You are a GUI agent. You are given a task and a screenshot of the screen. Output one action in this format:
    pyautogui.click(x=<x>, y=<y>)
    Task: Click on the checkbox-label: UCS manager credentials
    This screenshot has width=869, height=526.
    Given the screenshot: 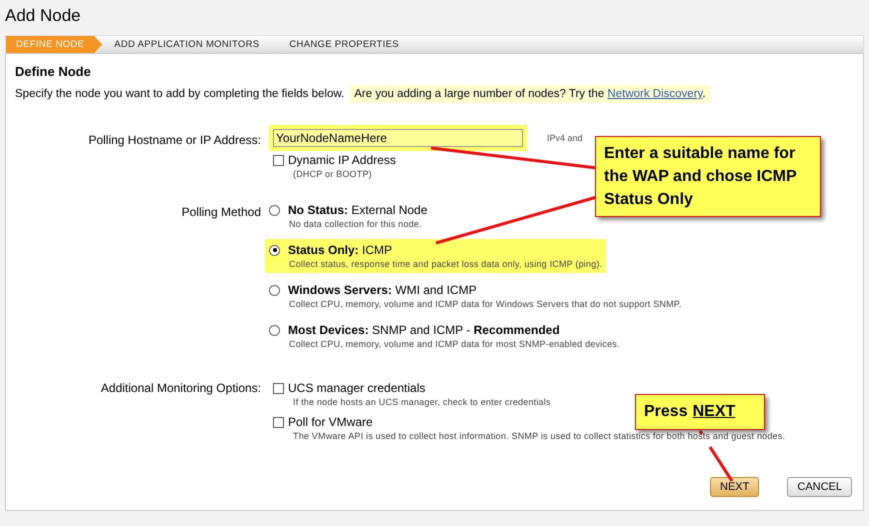 What is the action you would take?
    pyautogui.click(x=357, y=388)
    